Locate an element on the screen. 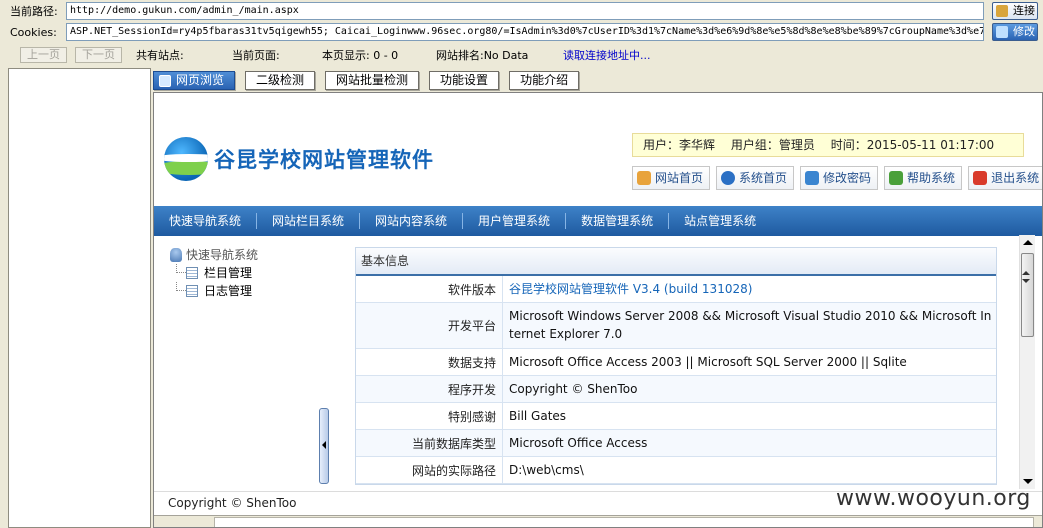 Image resolution: width=1043 pixels, height=528 pixels. nav-tree: 快速导航系统 栏目管理 日志管理 is located at coordinates (243, 273).